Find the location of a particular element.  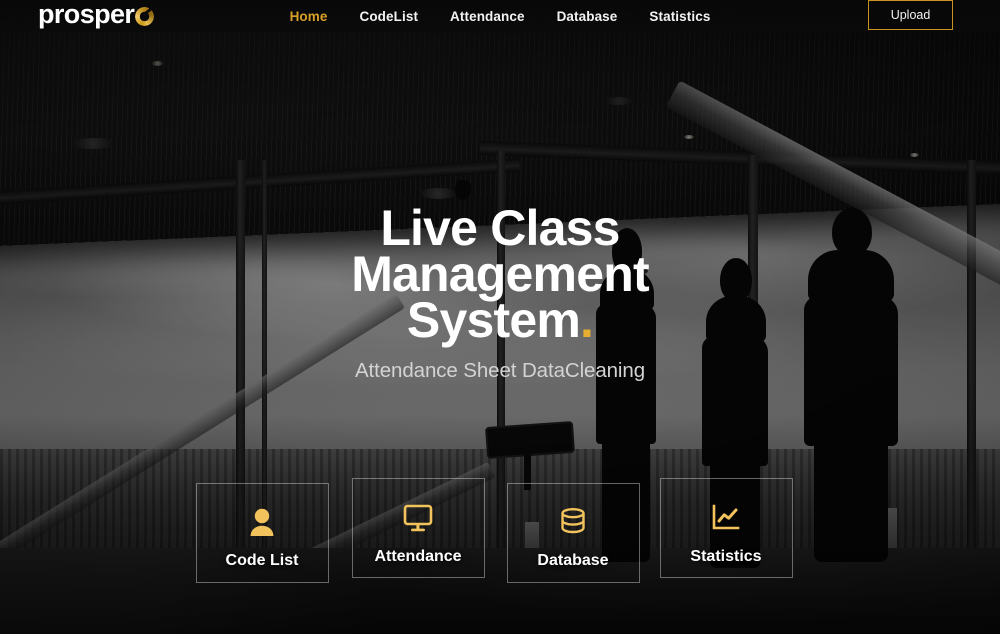

feature-card-statistics: Statistics is located at coordinates (726, 545).